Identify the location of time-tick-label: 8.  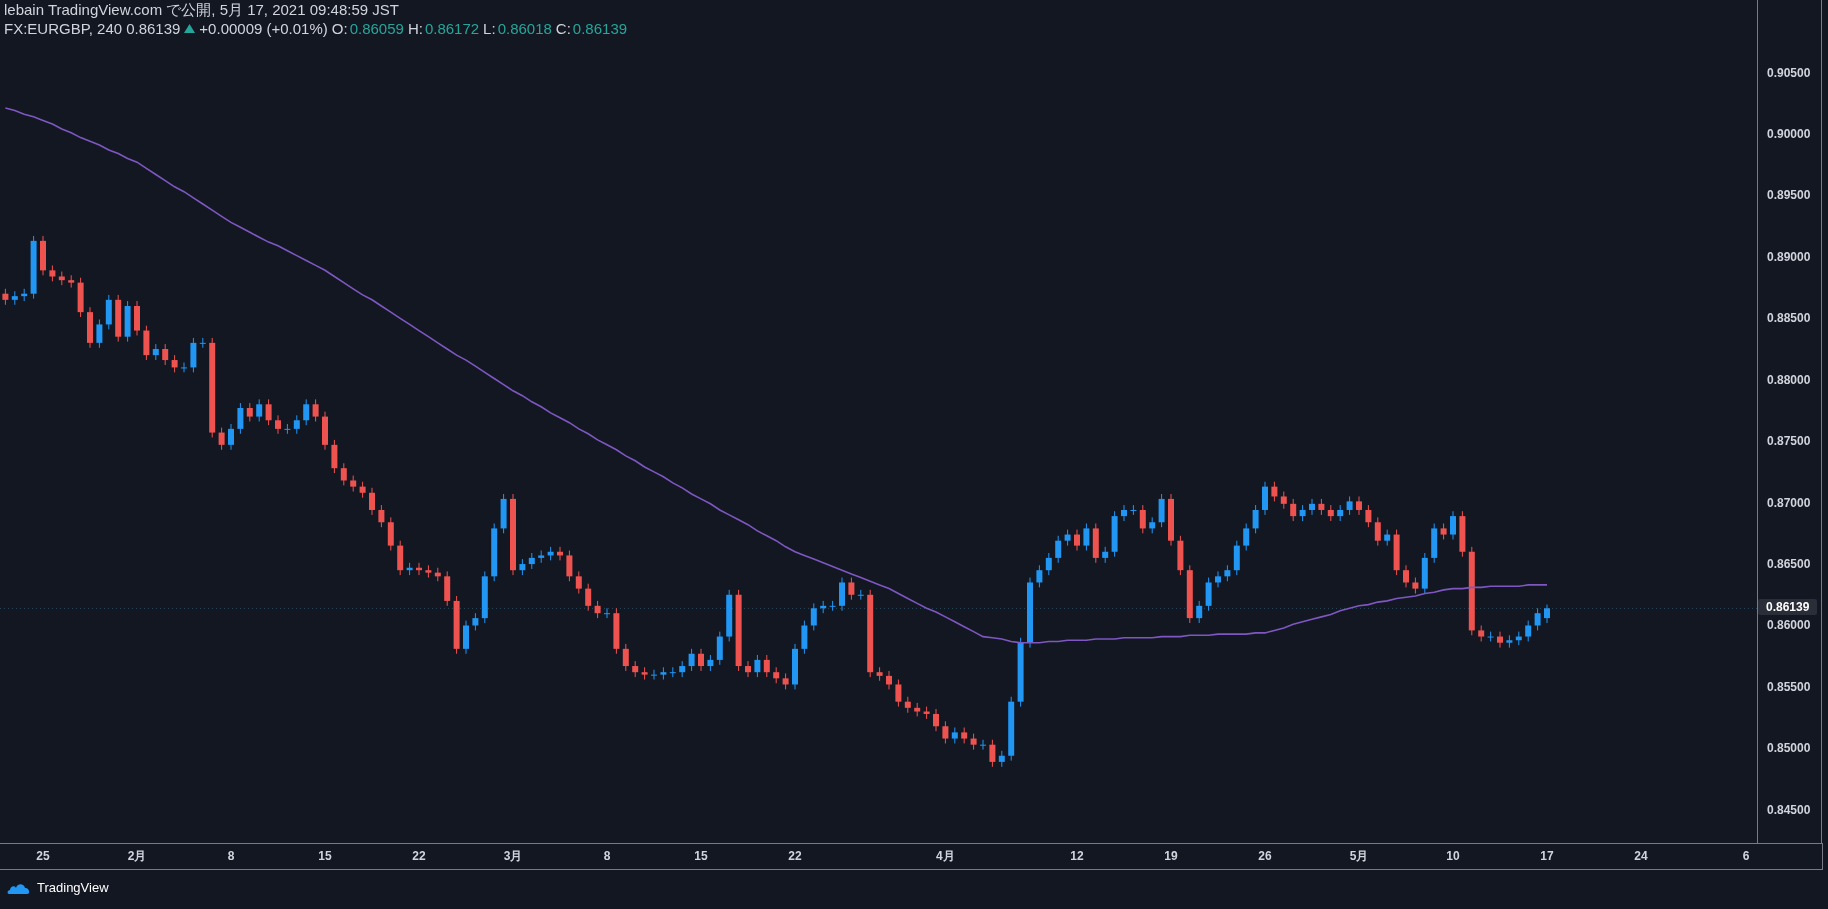
(231, 856).